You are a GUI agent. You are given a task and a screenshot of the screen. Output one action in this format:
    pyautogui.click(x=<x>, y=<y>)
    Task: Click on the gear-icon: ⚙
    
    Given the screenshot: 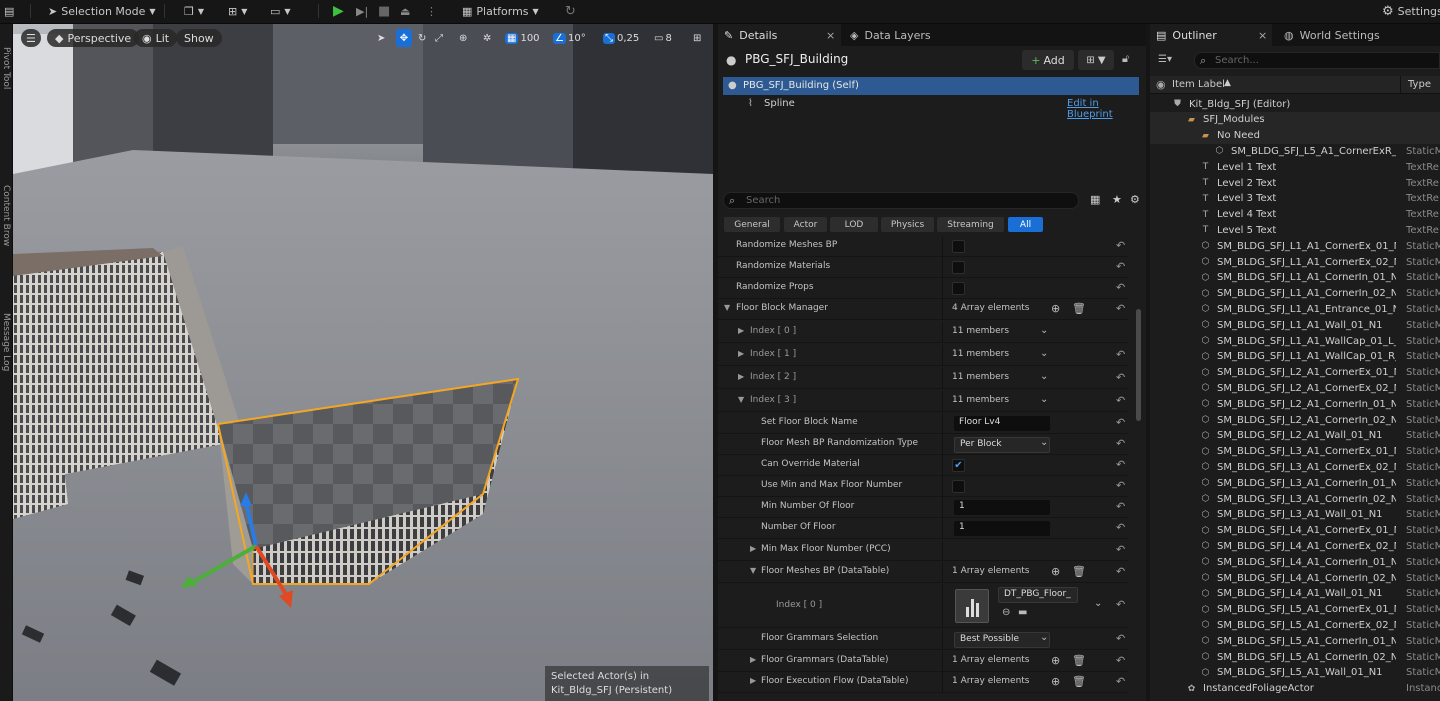 What is the action you would take?
    pyautogui.click(x=1135, y=199)
    